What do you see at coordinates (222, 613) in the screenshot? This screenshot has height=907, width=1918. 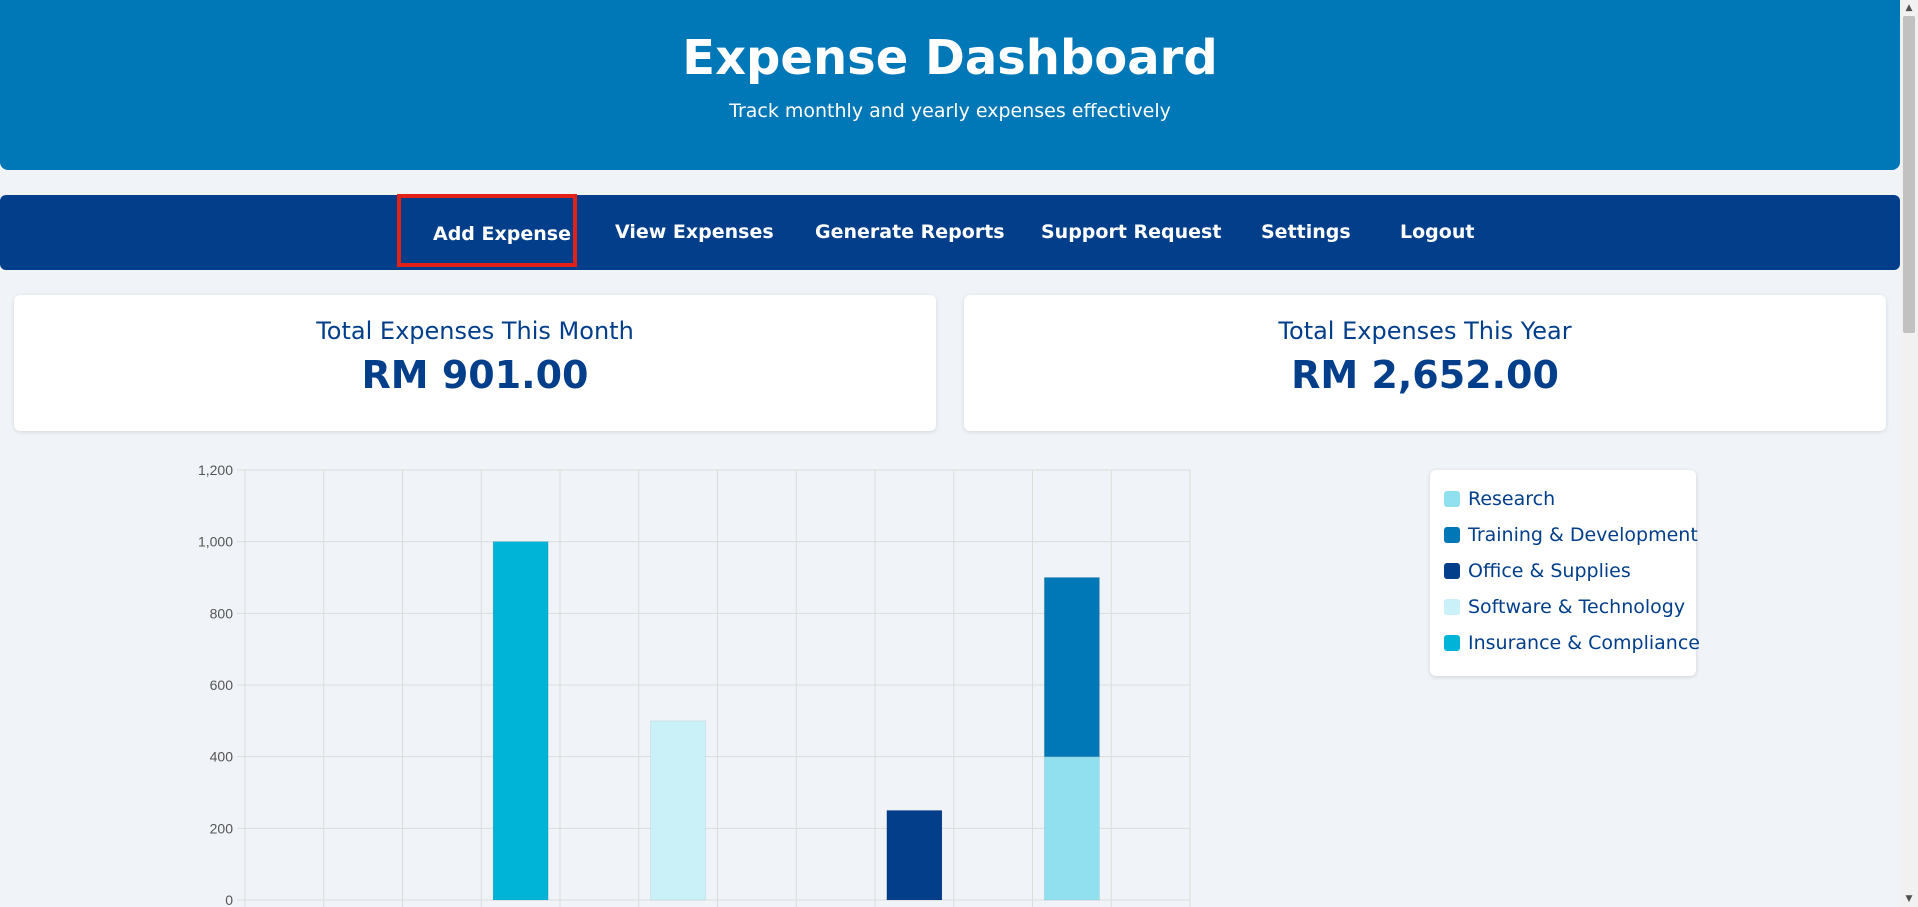 I see `y-tick-label: 800` at bounding box center [222, 613].